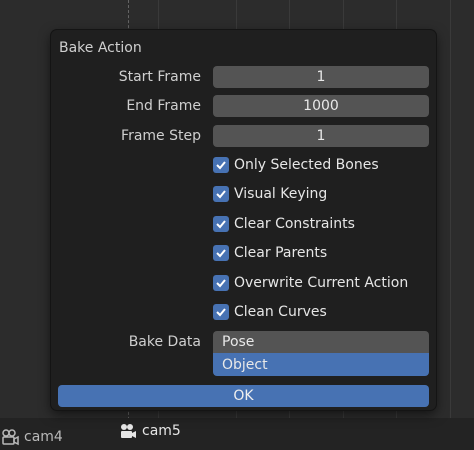 This screenshot has height=450, width=474. I want to click on clean-curves-option: Clean Curves, so click(270, 312).